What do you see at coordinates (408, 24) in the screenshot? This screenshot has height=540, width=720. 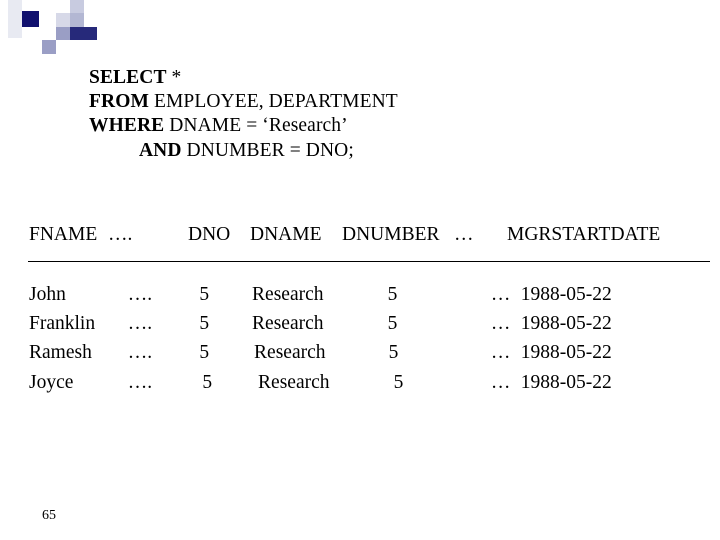 I see `header-gradient-band` at bounding box center [408, 24].